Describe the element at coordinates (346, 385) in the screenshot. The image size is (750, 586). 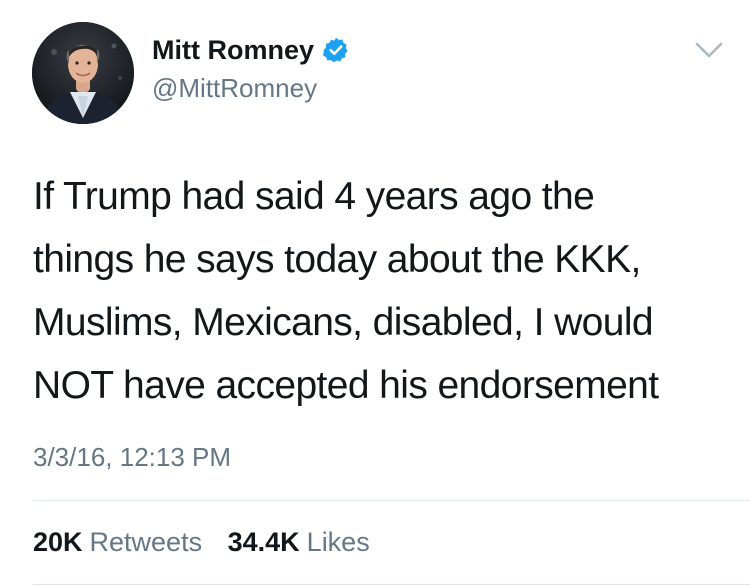
I see `tweet-text-line: NOT have accepted his endorsement` at that location.